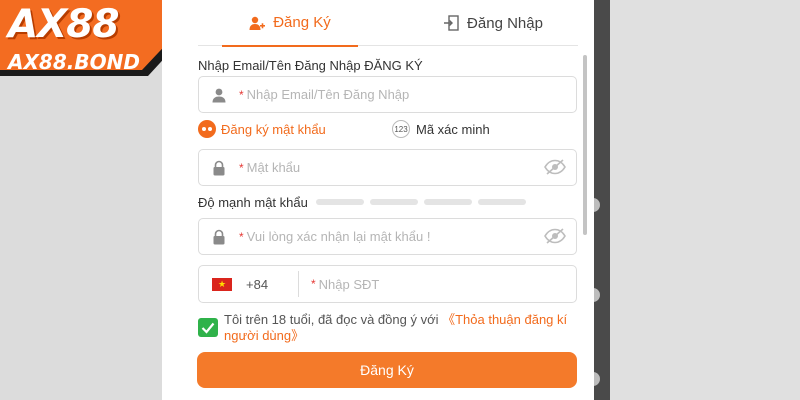 The image size is (800, 400). I want to click on login-door-icon, so click(451, 23).